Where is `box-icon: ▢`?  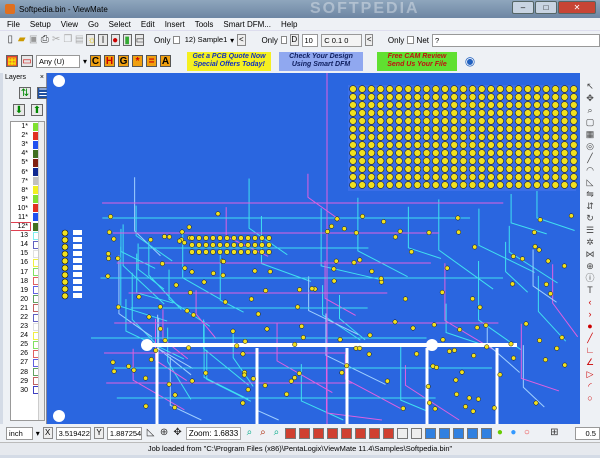 box-icon: ▢ is located at coordinates (590, 122).